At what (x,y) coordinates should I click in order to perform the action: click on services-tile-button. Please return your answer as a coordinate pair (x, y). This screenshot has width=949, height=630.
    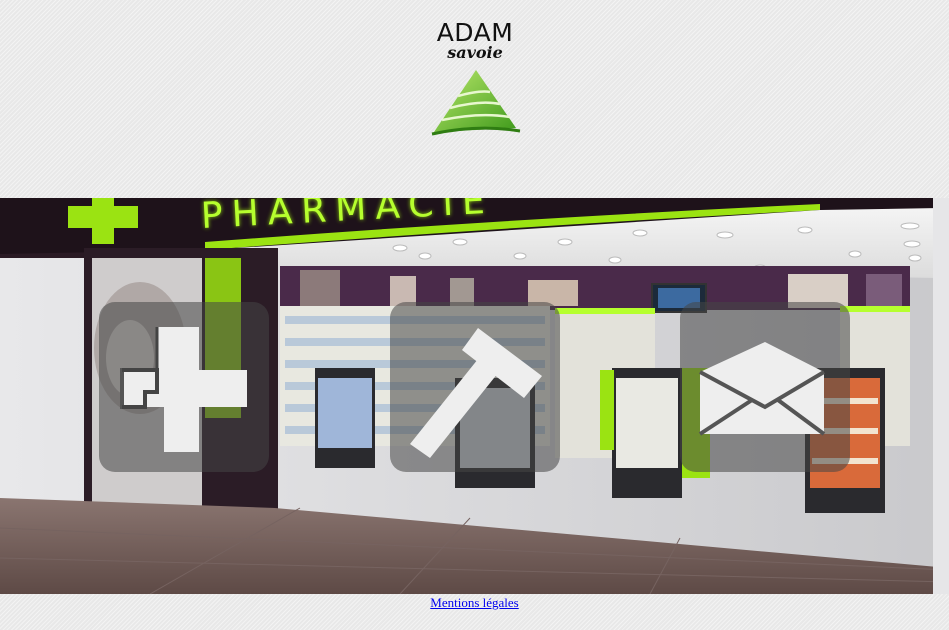
    Looking at the image, I should click on (475, 387).